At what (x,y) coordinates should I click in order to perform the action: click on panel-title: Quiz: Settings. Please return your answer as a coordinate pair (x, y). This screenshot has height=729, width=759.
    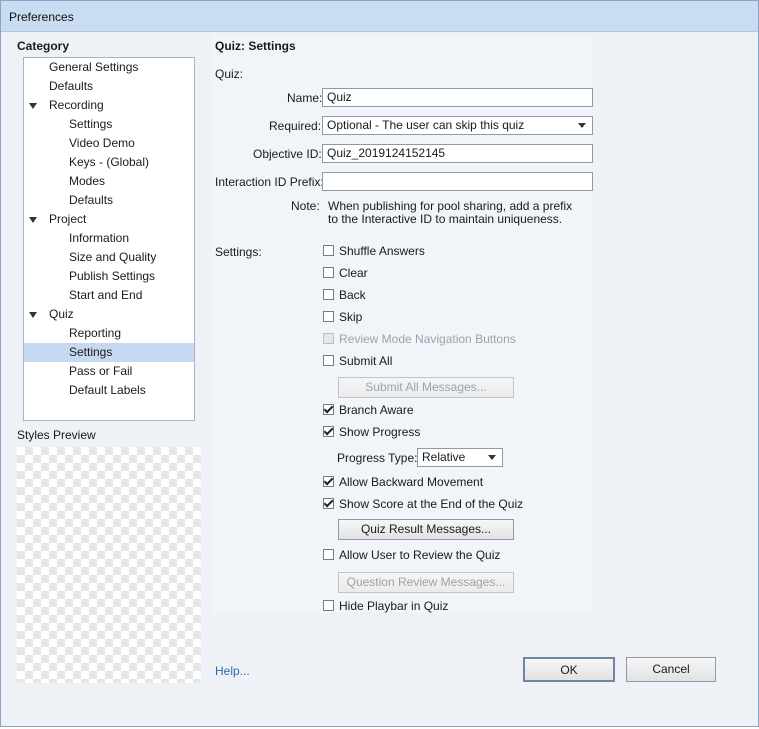
    Looking at the image, I should click on (255, 46).